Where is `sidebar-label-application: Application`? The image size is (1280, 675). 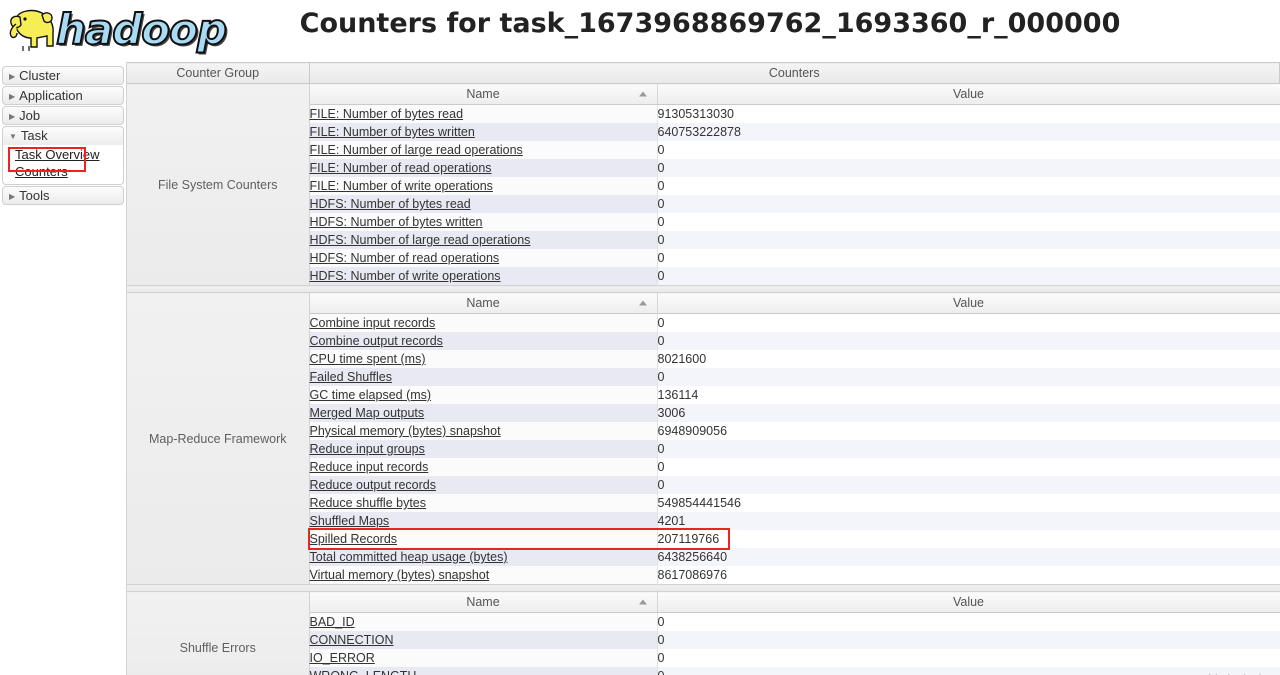 sidebar-label-application: Application is located at coordinates (51, 95).